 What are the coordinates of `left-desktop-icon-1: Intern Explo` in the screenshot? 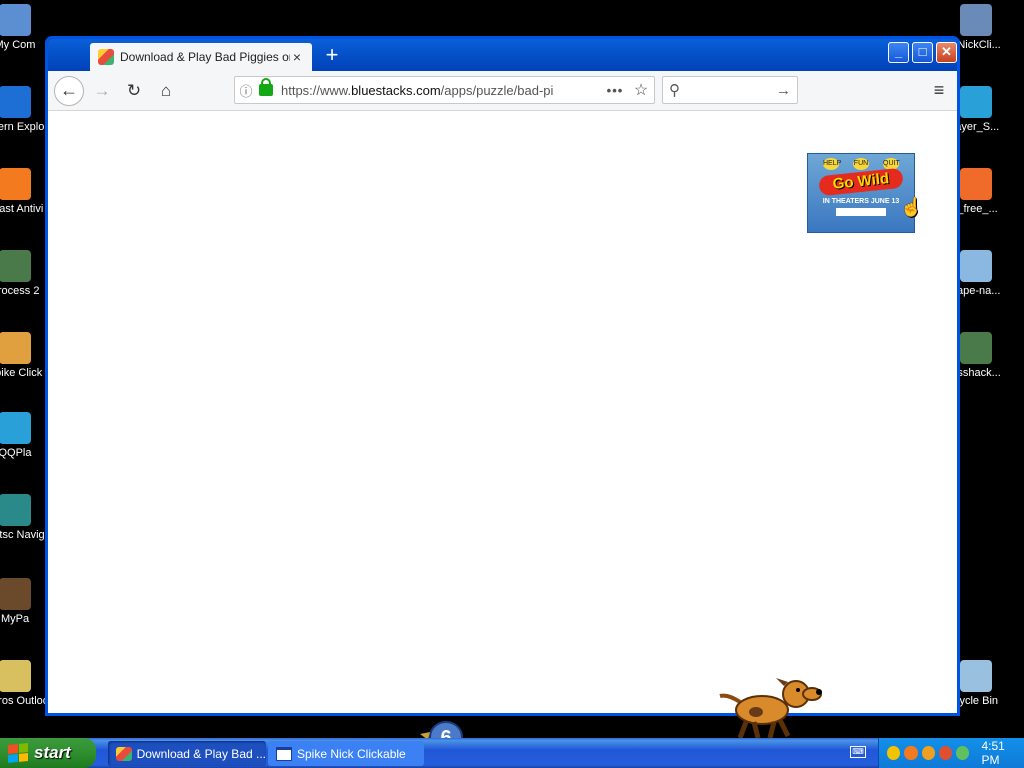 It's located at (25, 109).